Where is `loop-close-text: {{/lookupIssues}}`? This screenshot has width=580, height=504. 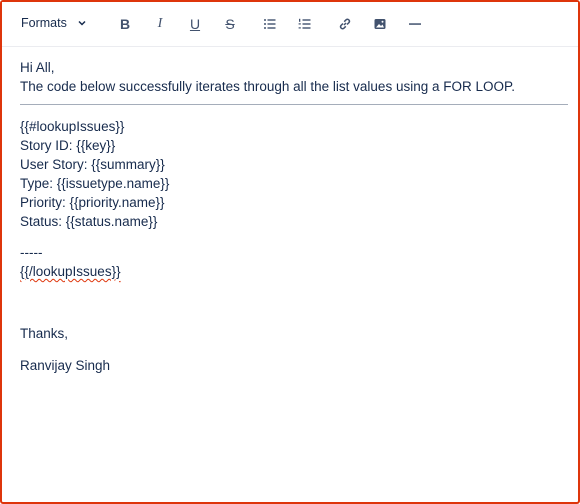
loop-close-text: {{/lookupIssues}} is located at coordinates (70, 271).